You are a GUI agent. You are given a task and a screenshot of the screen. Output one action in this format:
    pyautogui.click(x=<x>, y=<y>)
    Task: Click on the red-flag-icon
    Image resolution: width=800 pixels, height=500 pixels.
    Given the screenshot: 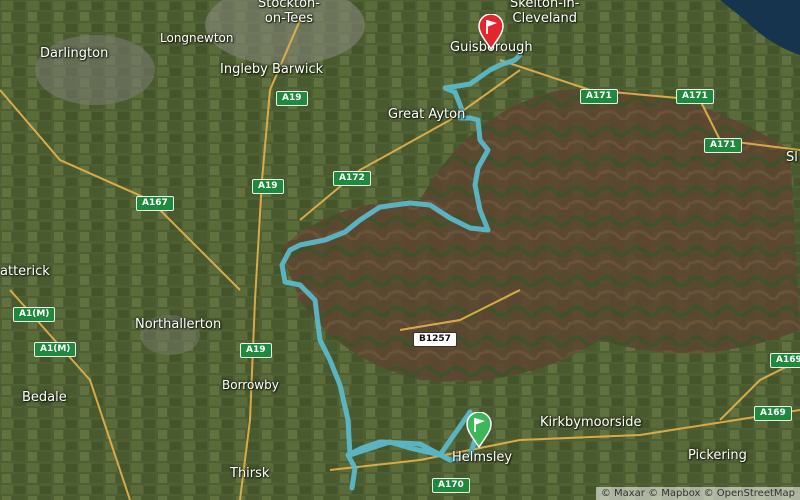 What is the action you would take?
    pyautogui.click(x=491, y=32)
    